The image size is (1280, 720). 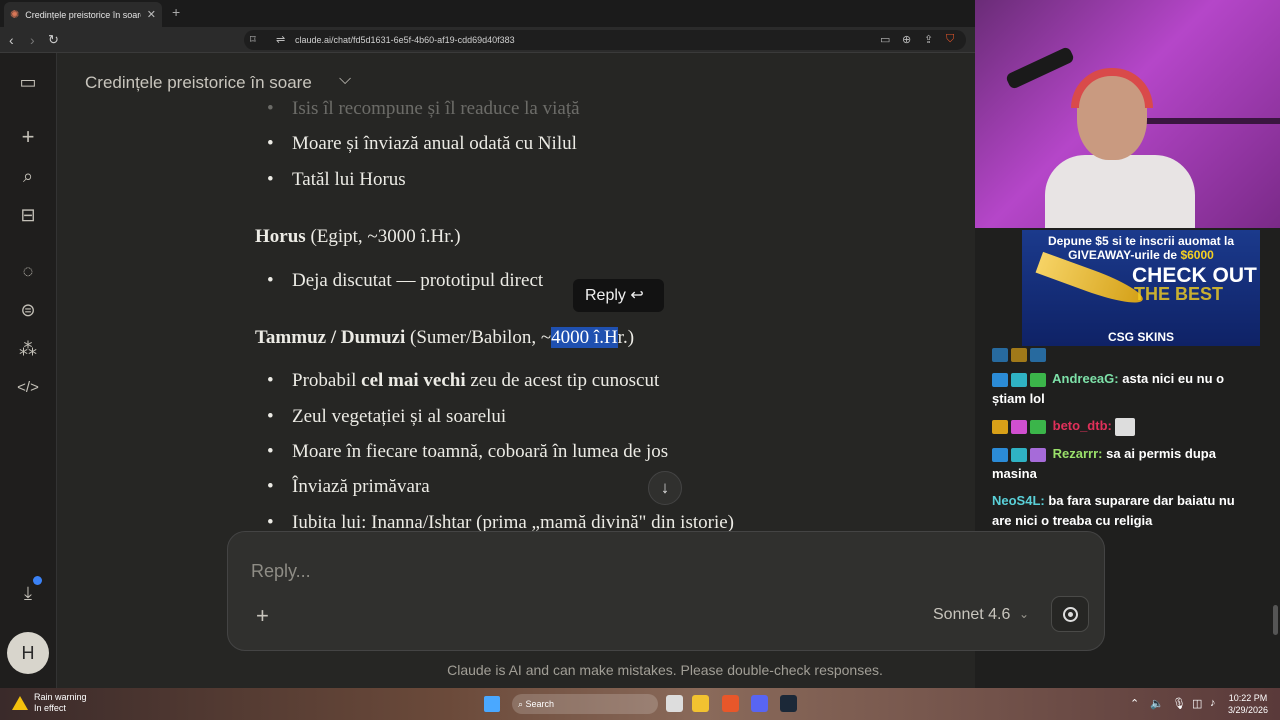 What do you see at coordinates (280, 39) in the screenshot?
I see `site-info-icon: ⇌` at bounding box center [280, 39].